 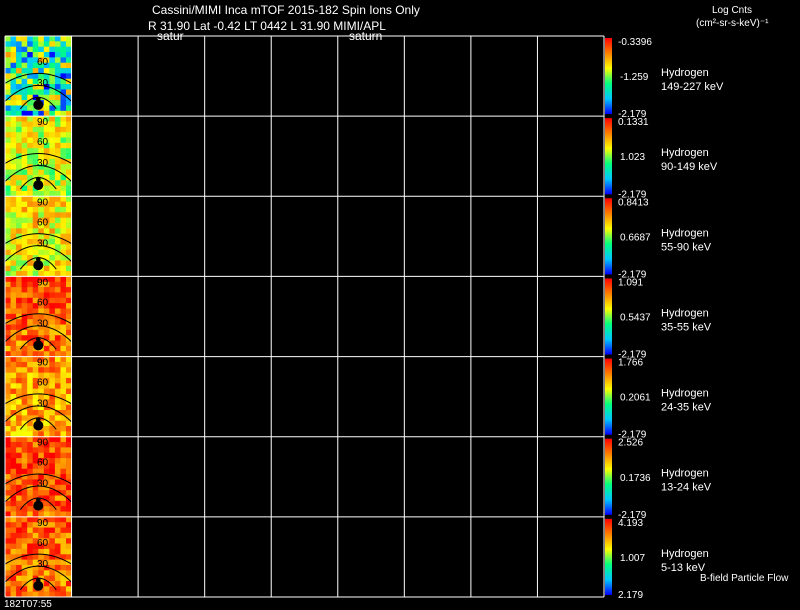 What do you see at coordinates (689, 167) in the screenshot?
I see `energy-range-label: 90-149 keV` at bounding box center [689, 167].